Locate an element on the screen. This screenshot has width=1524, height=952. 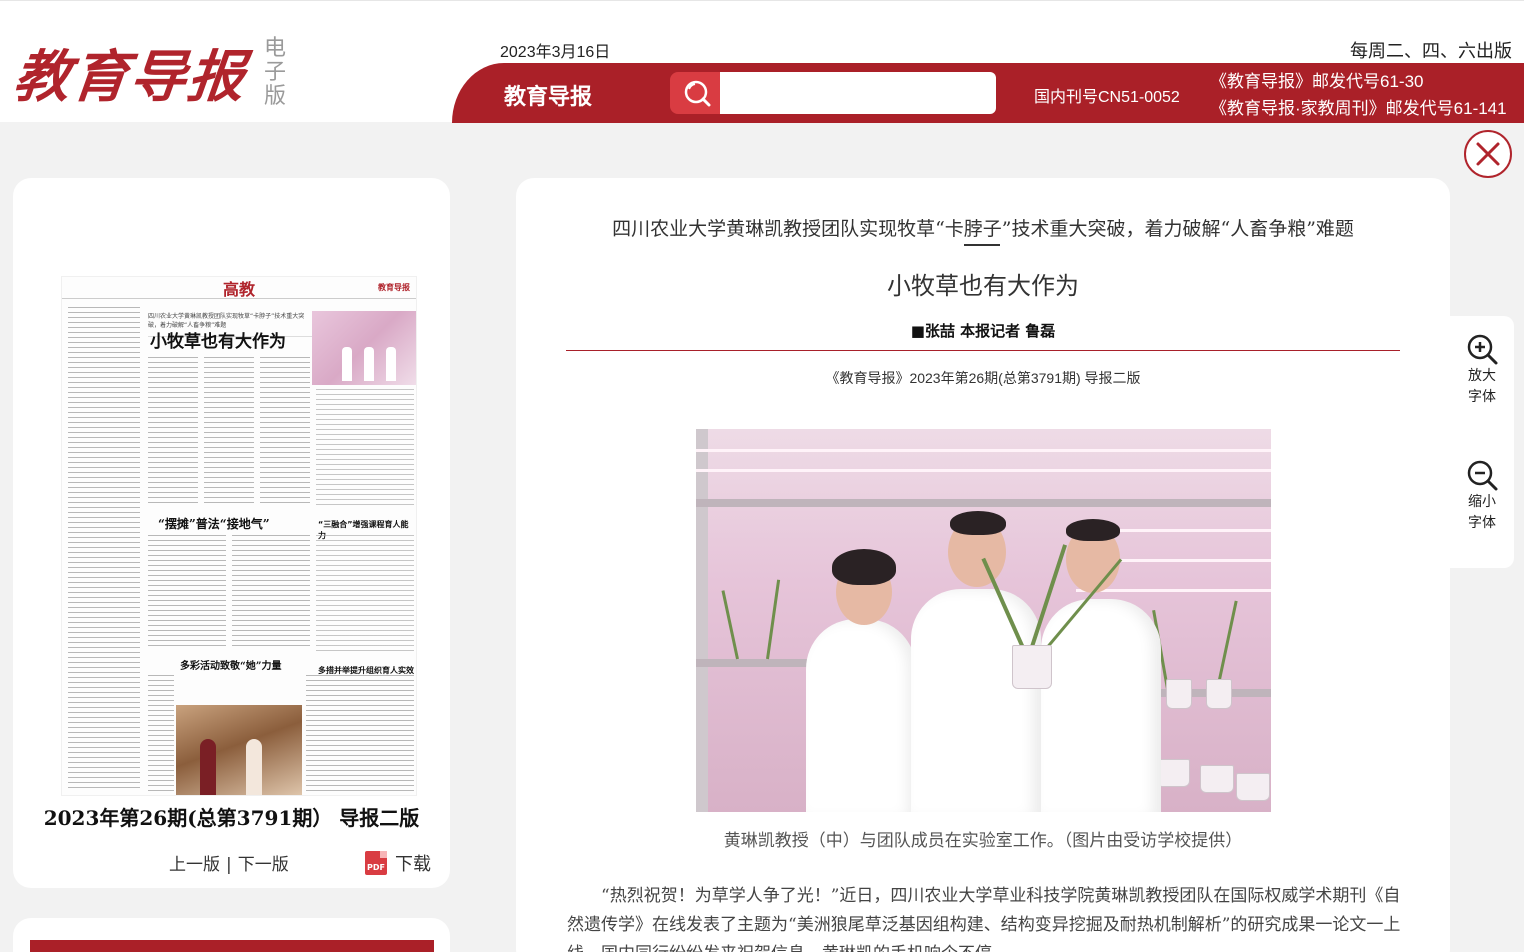
search-input is located at coordinates (858, 93).